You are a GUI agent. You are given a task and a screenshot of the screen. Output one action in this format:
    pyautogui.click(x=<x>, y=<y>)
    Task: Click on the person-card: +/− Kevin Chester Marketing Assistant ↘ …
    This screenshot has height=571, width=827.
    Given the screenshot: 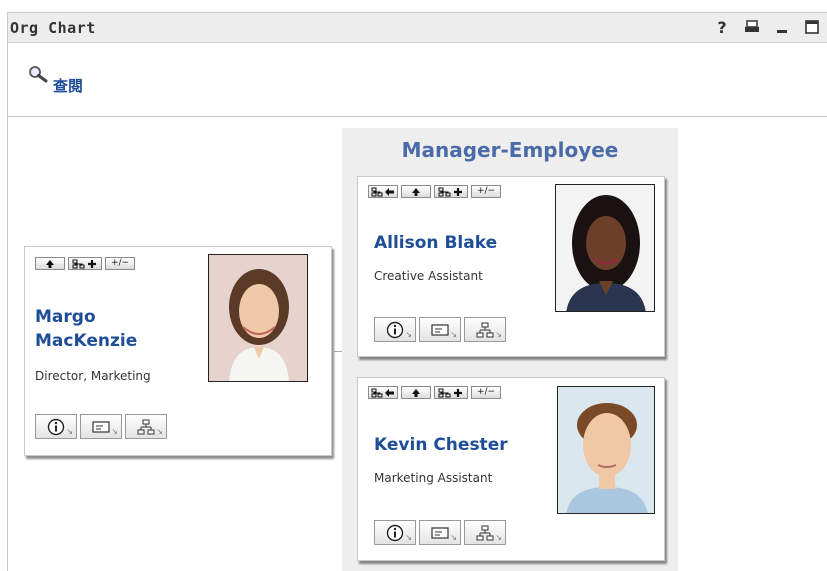 What is the action you would take?
    pyautogui.click(x=511, y=469)
    